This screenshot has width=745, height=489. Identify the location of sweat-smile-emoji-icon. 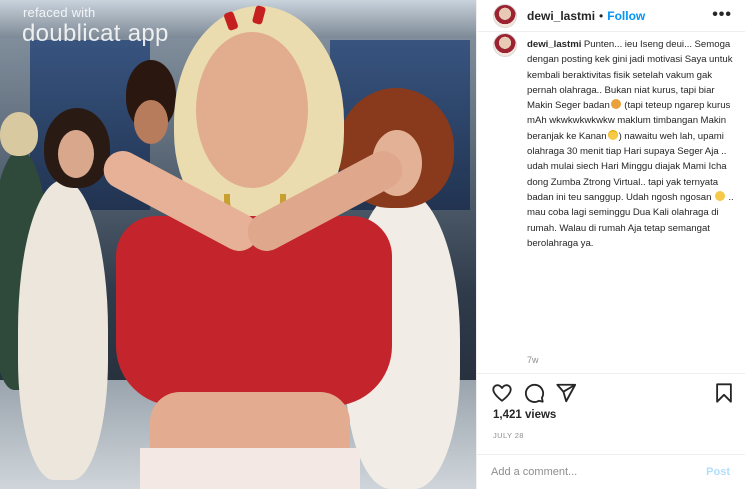
(719, 195).